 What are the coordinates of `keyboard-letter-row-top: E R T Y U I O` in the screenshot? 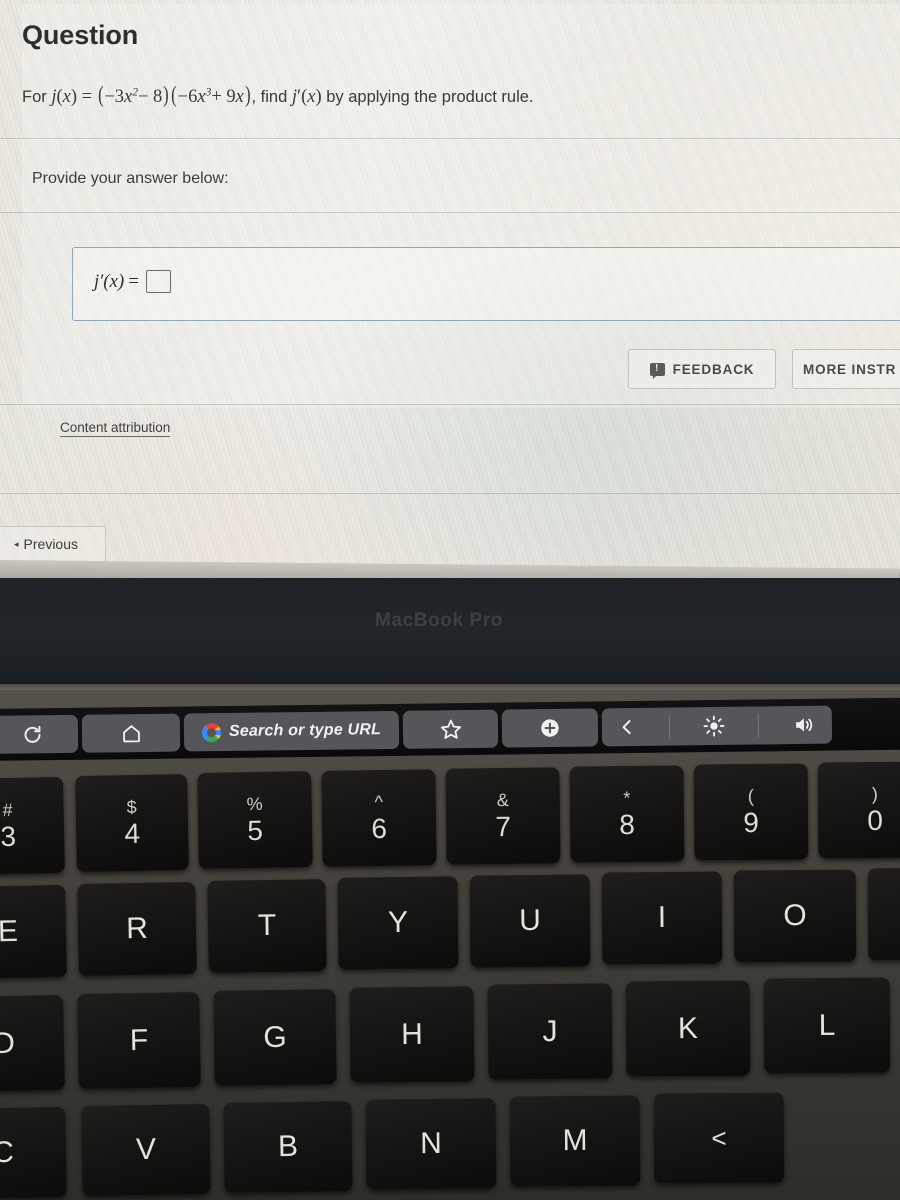 It's located at (450, 923).